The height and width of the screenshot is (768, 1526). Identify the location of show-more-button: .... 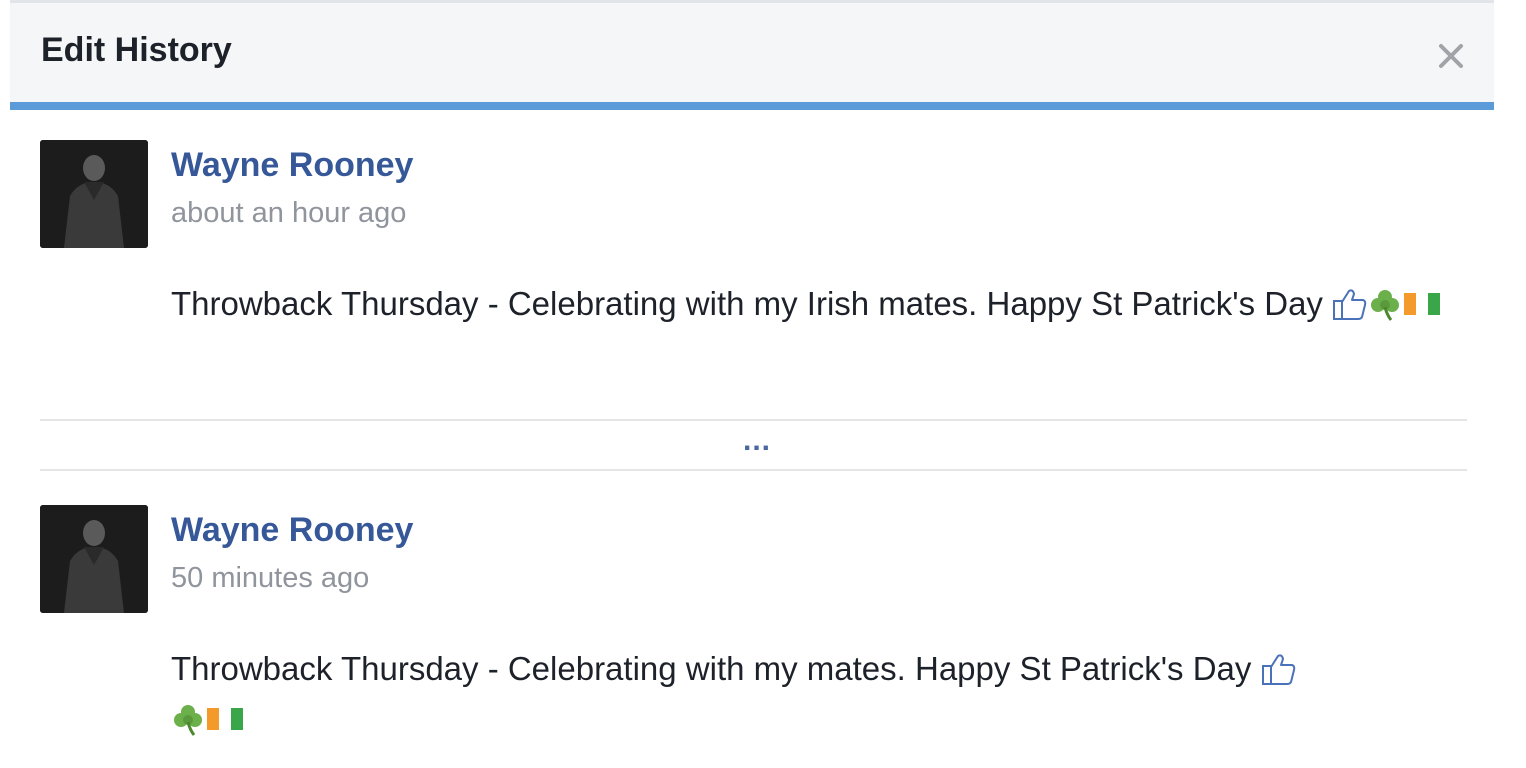
(757, 441).